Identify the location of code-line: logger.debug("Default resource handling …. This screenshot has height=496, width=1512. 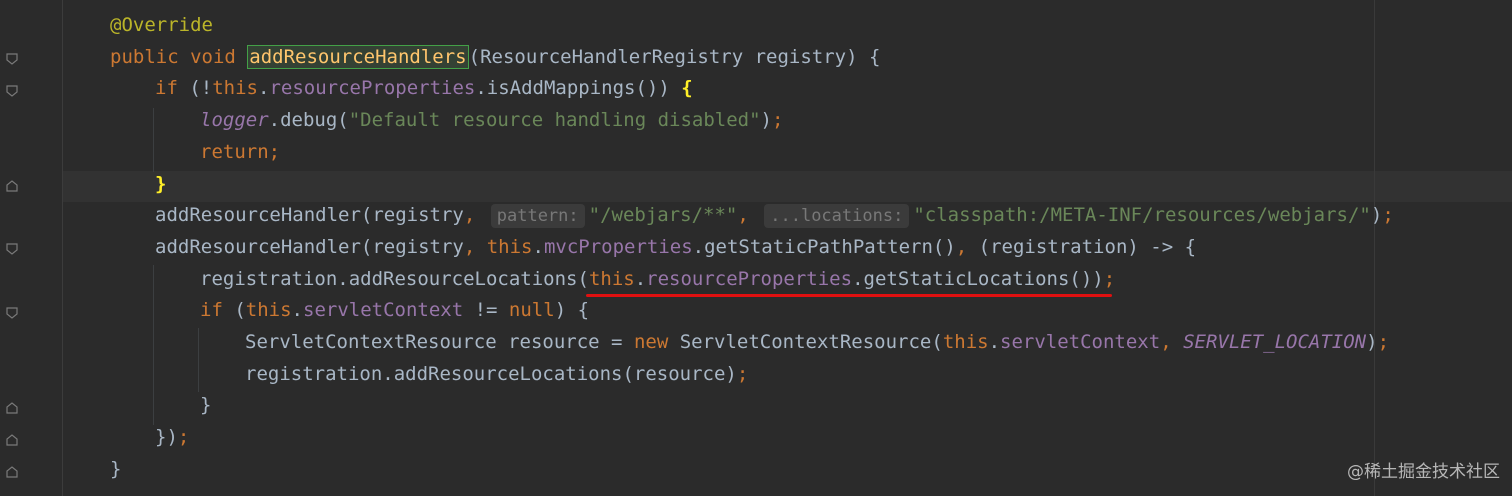
(491, 120).